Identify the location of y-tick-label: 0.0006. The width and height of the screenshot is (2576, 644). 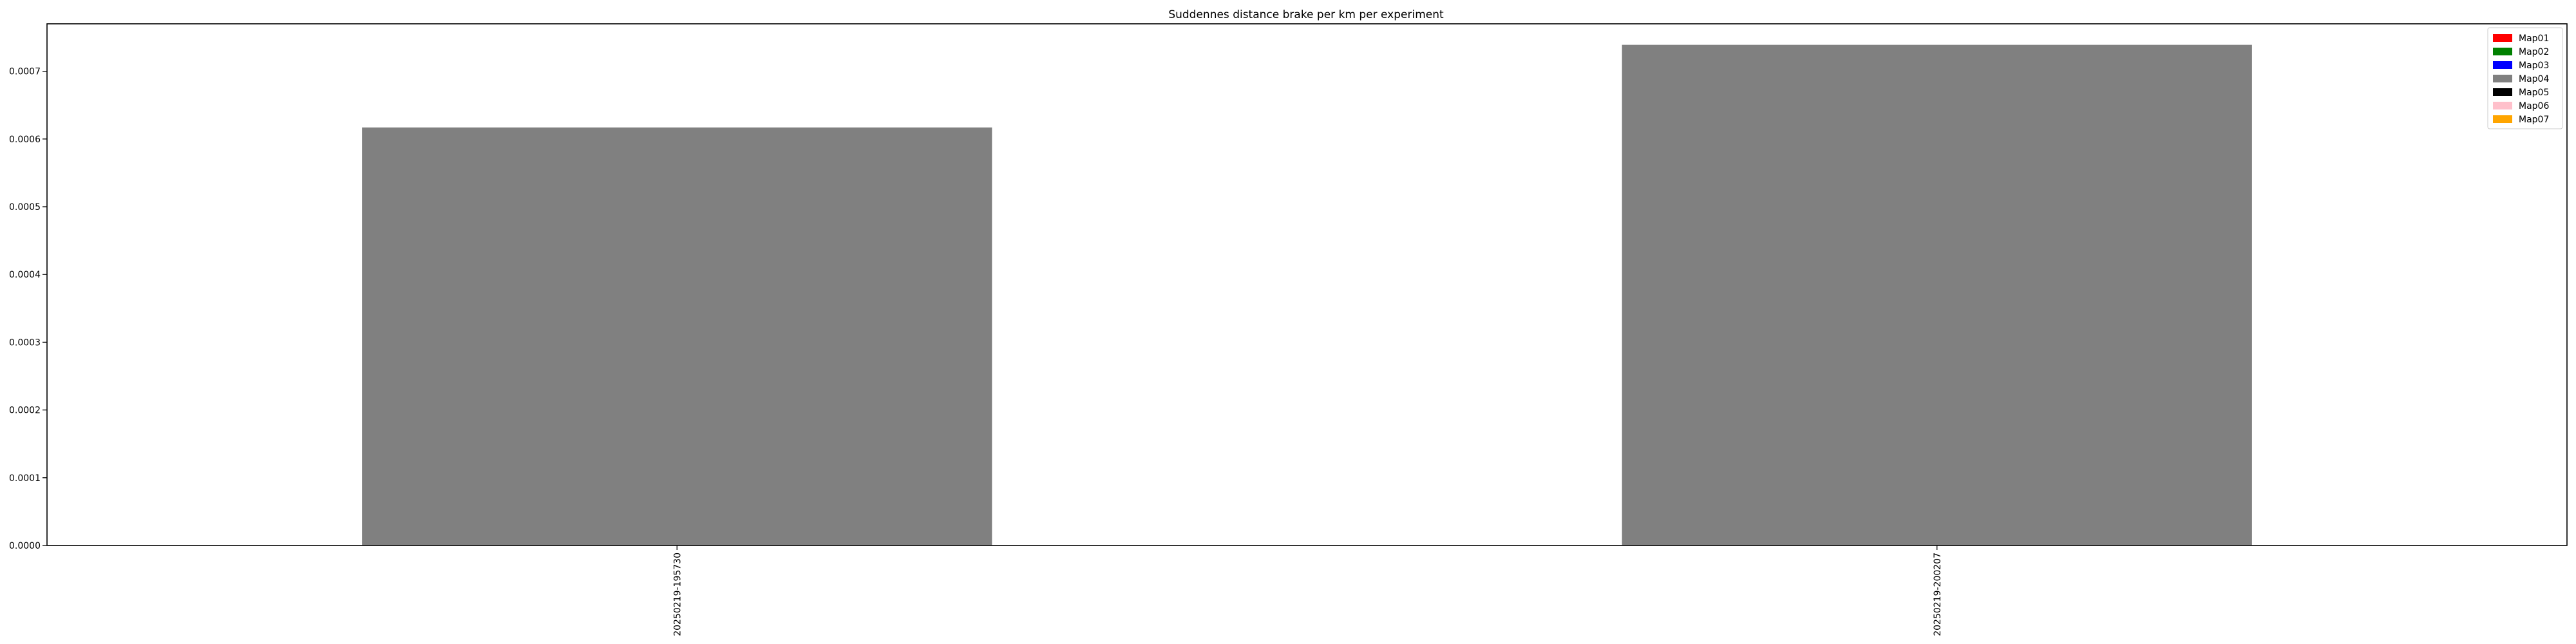
(25, 140).